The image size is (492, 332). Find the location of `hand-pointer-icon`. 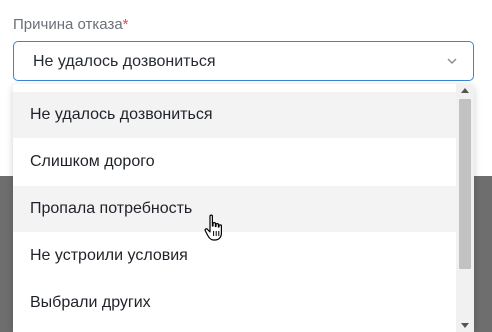

hand-pointer-icon is located at coordinates (213, 227).